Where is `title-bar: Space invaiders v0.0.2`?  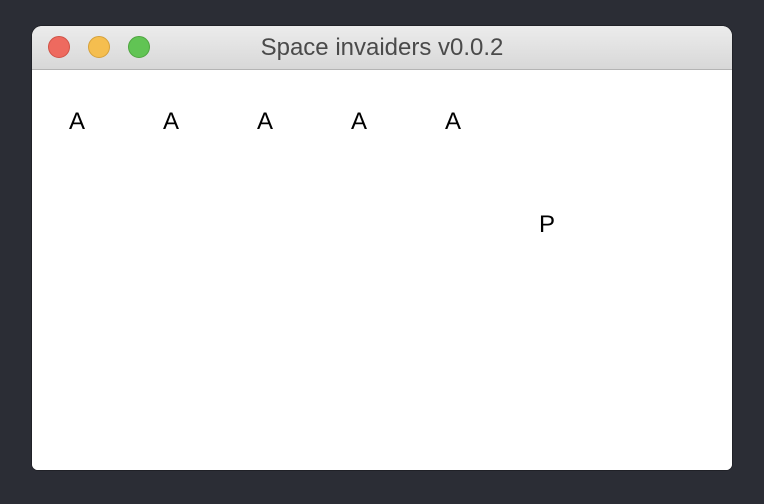 title-bar: Space invaiders v0.0.2 is located at coordinates (382, 48).